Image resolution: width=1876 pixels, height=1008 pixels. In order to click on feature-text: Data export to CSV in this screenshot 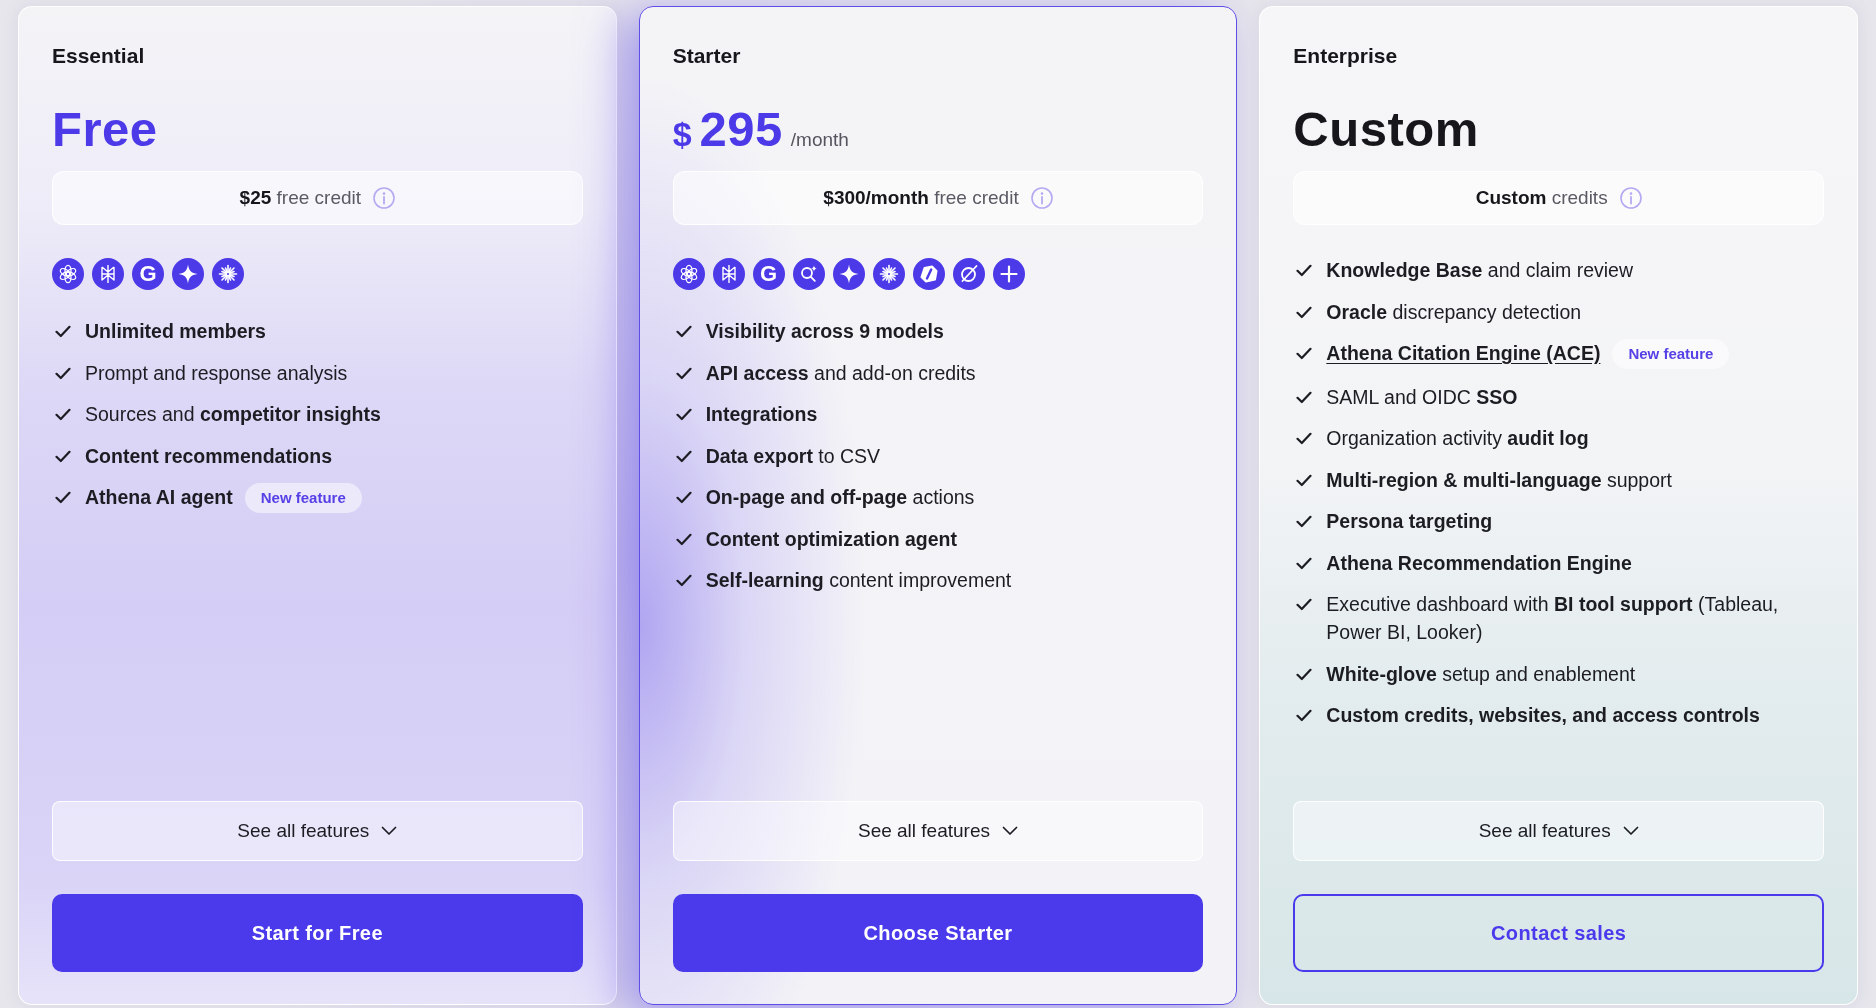, I will do `click(793, 456)`.